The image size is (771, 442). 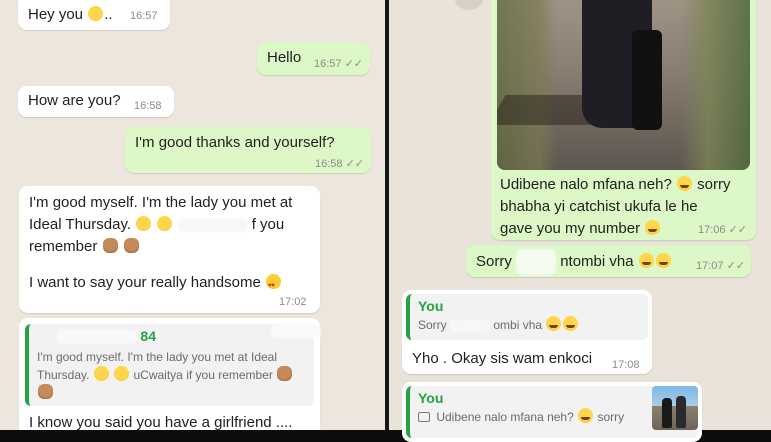 I want to click on message-line: f you, so click(x=268, y=224).